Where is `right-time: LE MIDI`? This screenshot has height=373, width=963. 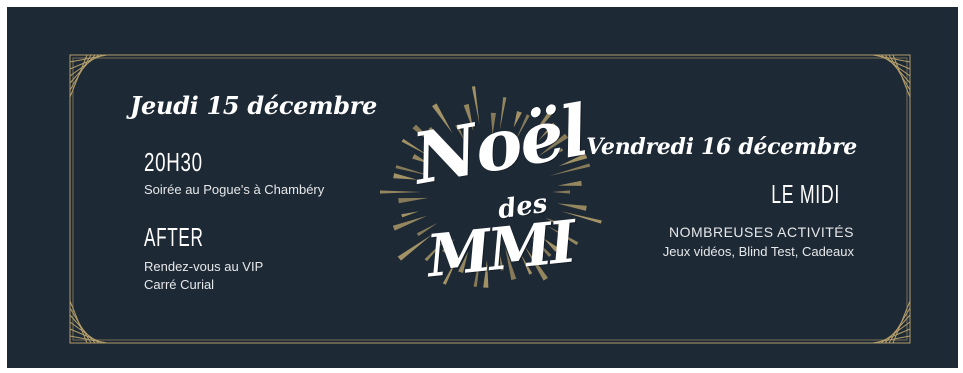 right-time: LE MIDI is located at coordinates (805, 194).